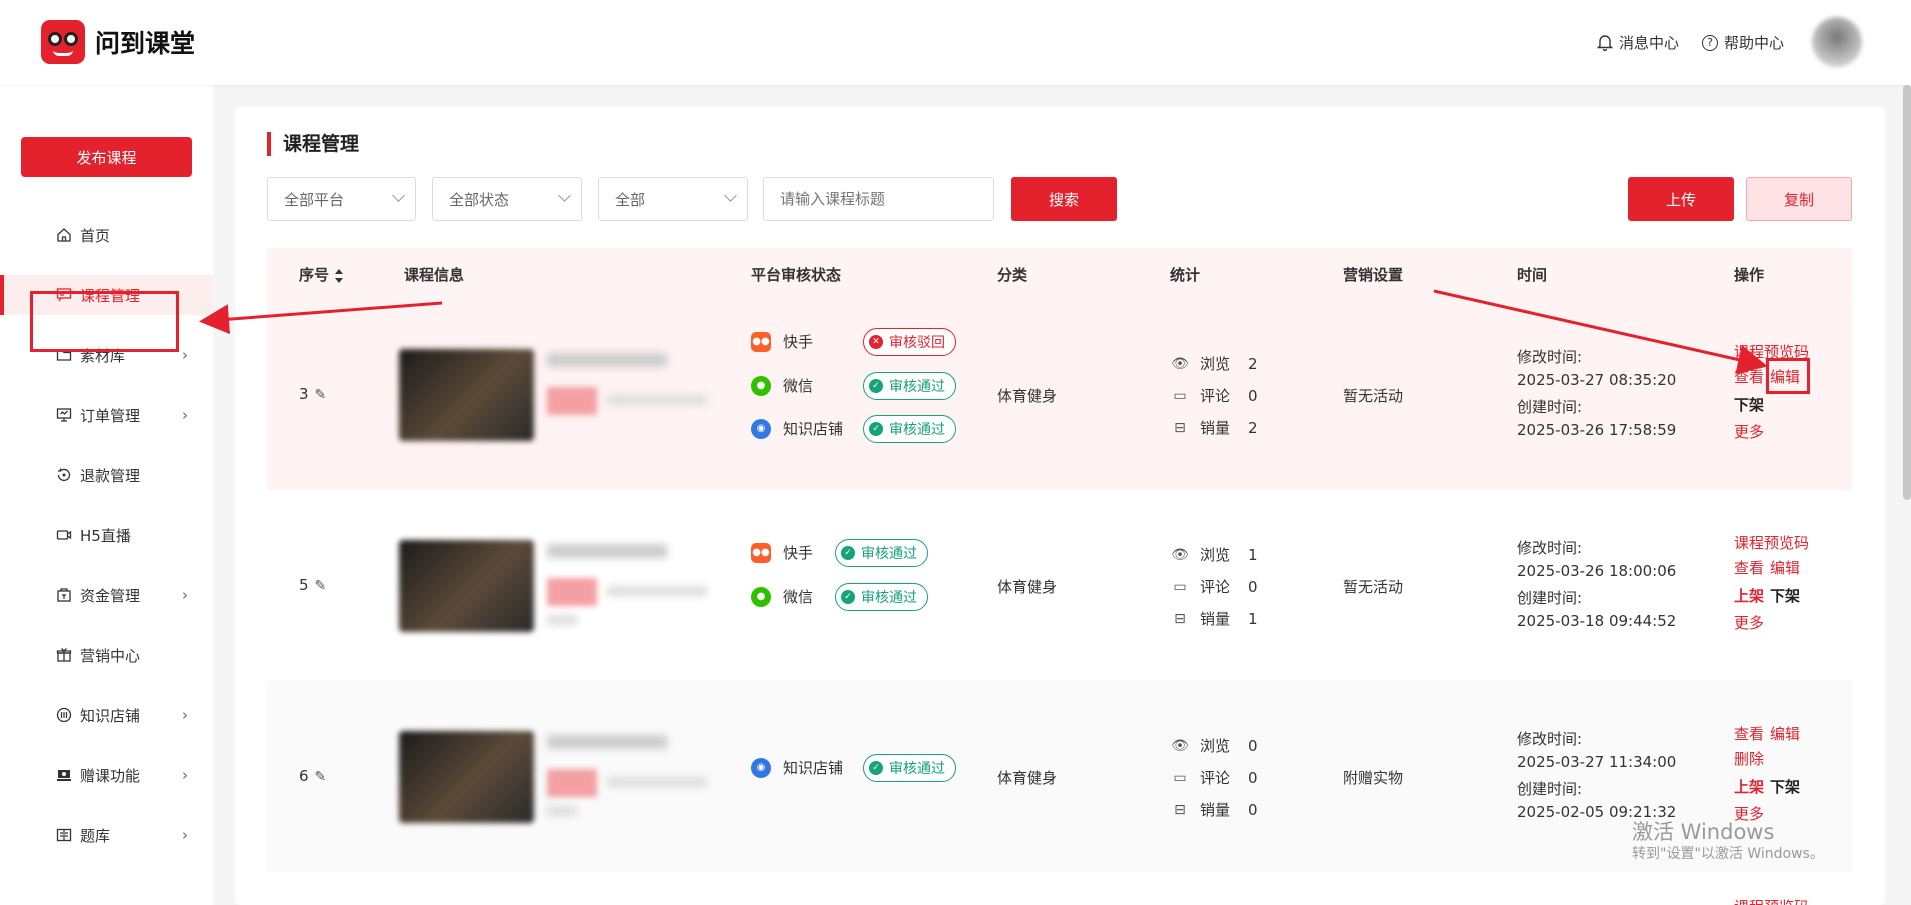  What do you see at coordinates (106, 715) in the screenshot?
I see `sidebar-item-knowledge-shop: 知识店铺 ›` at bounding box center [106, 715].